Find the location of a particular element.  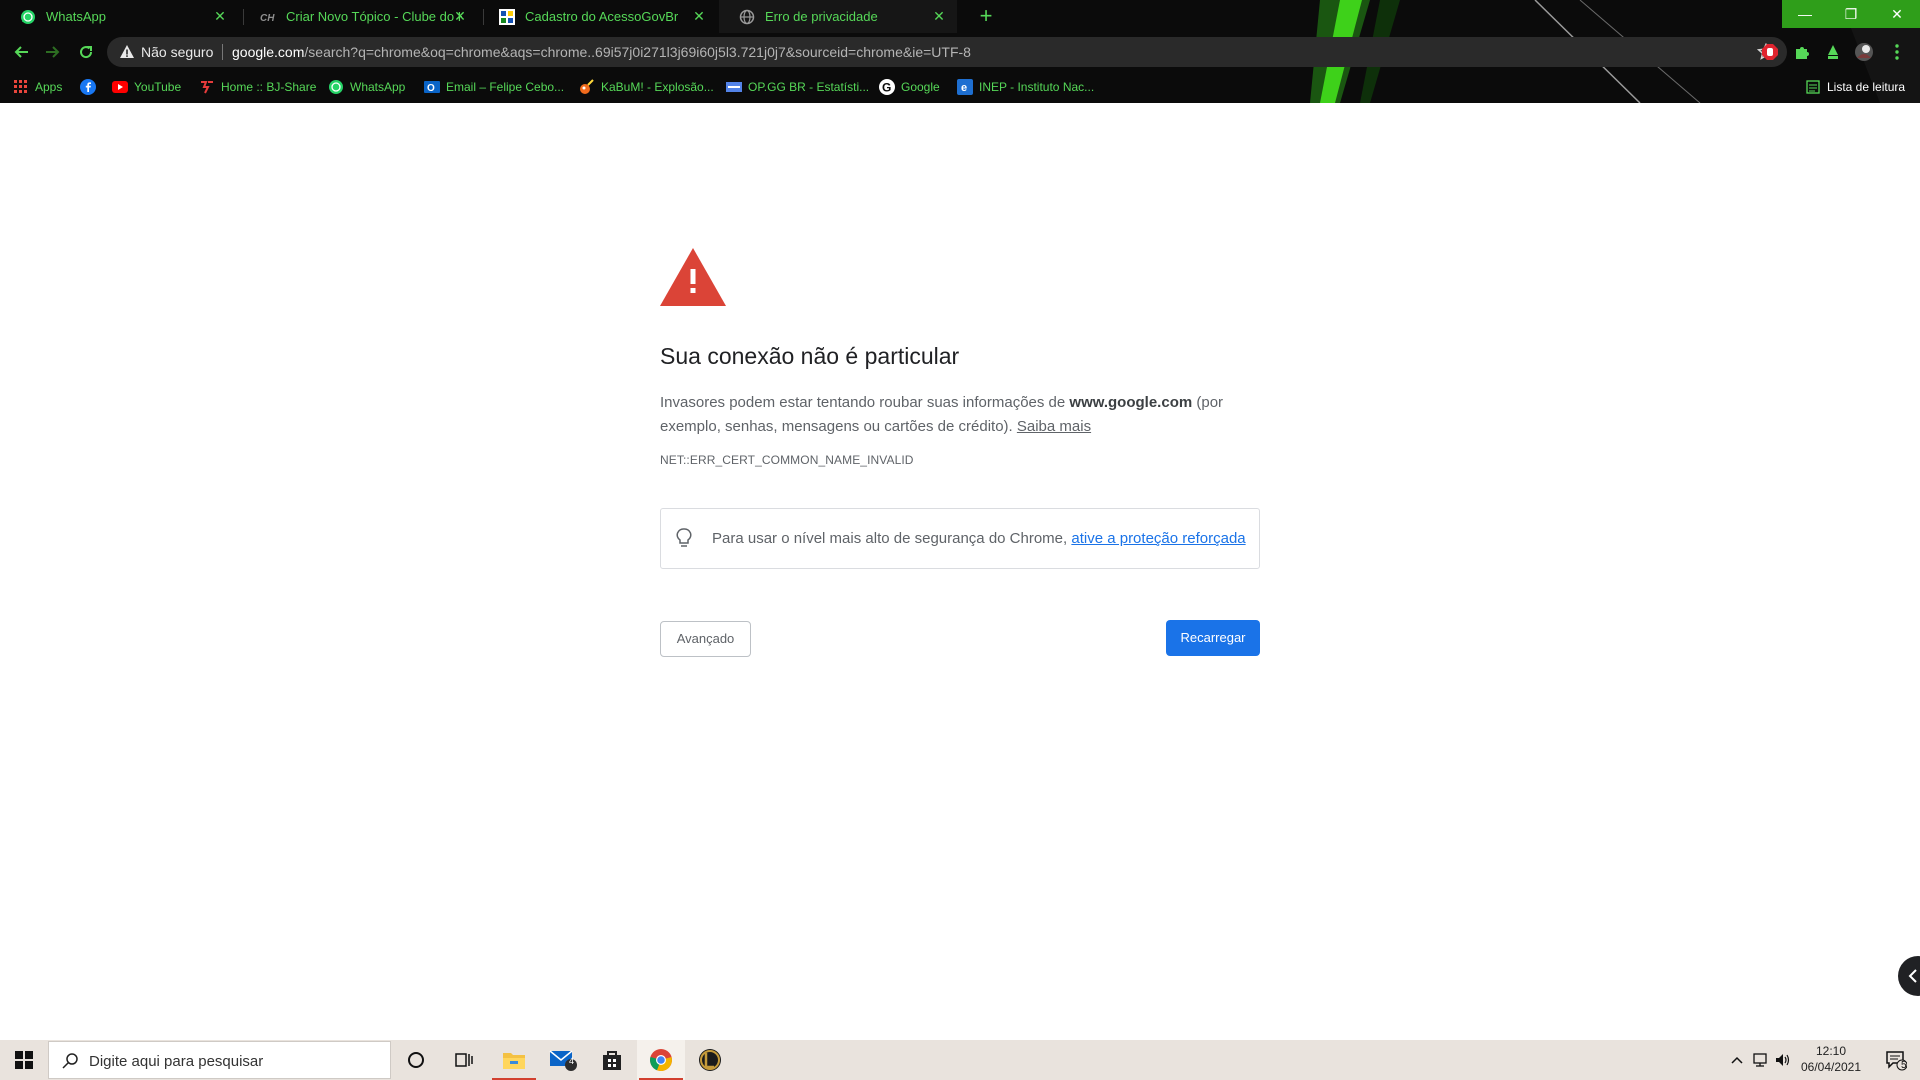

error-code: NET::ERR_CERT_COMMON_NAME_INVALID is located at coordinates (787, 460).